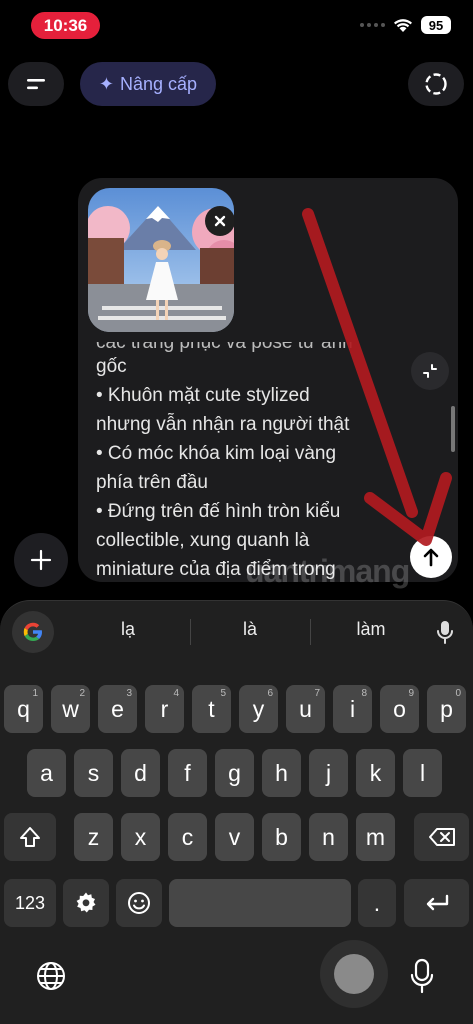  I want to click on temporary-chat-button, so click(436, 84).